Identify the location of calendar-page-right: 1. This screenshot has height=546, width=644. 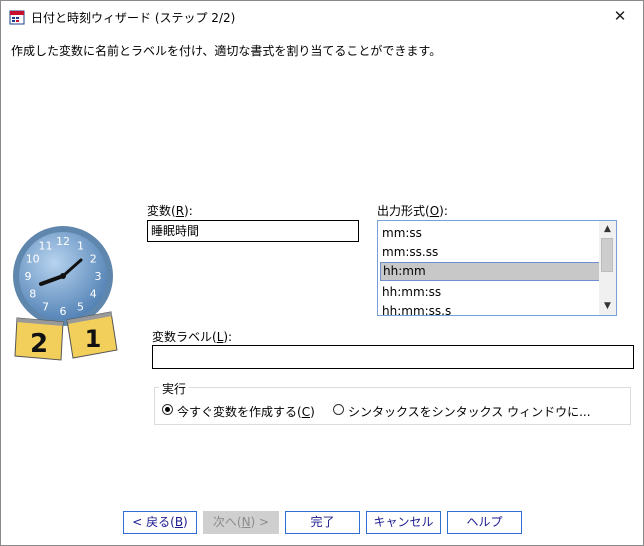
(92, 335).